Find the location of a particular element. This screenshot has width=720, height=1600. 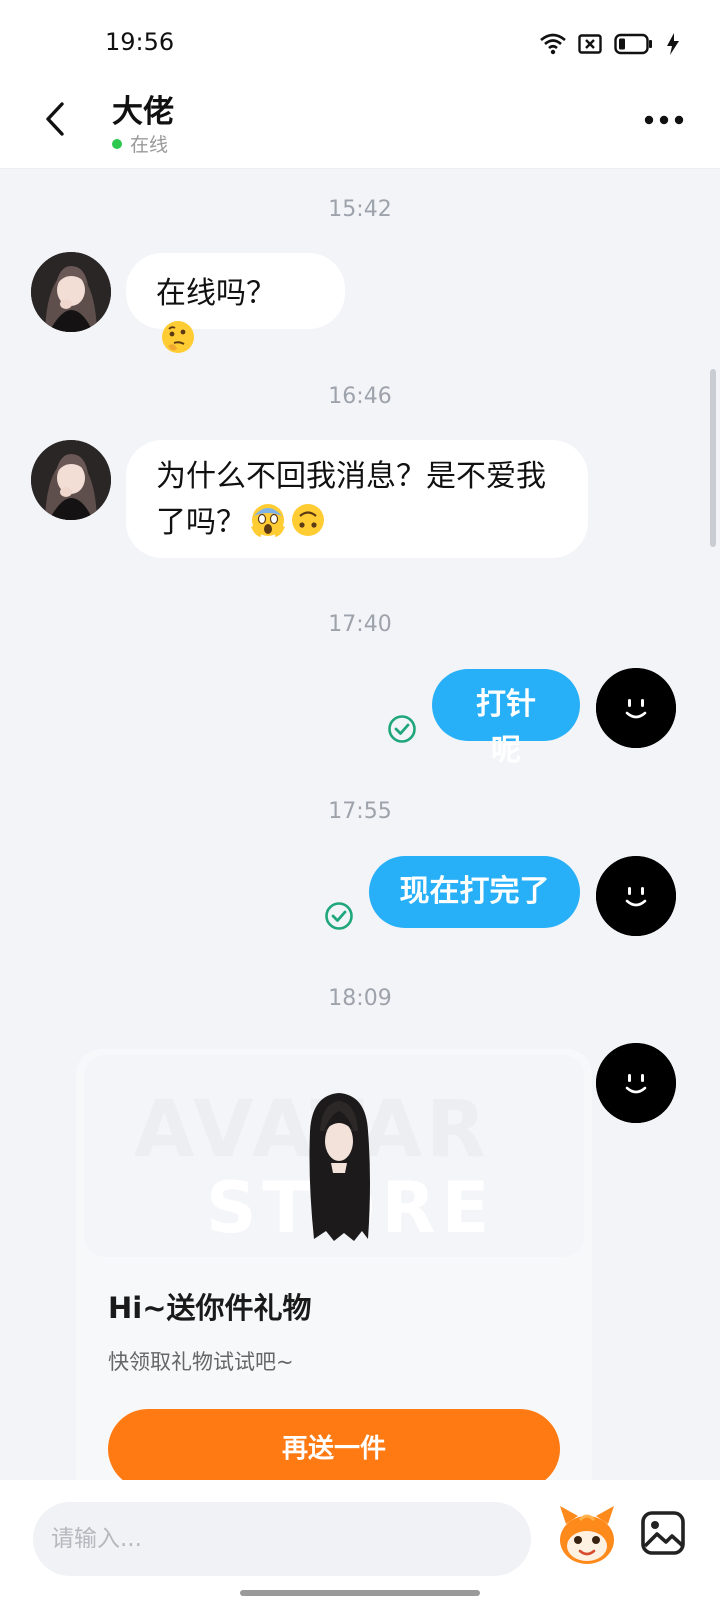

incoming-message-bubble: 在线吗？ is located at coordinates (235, 303).